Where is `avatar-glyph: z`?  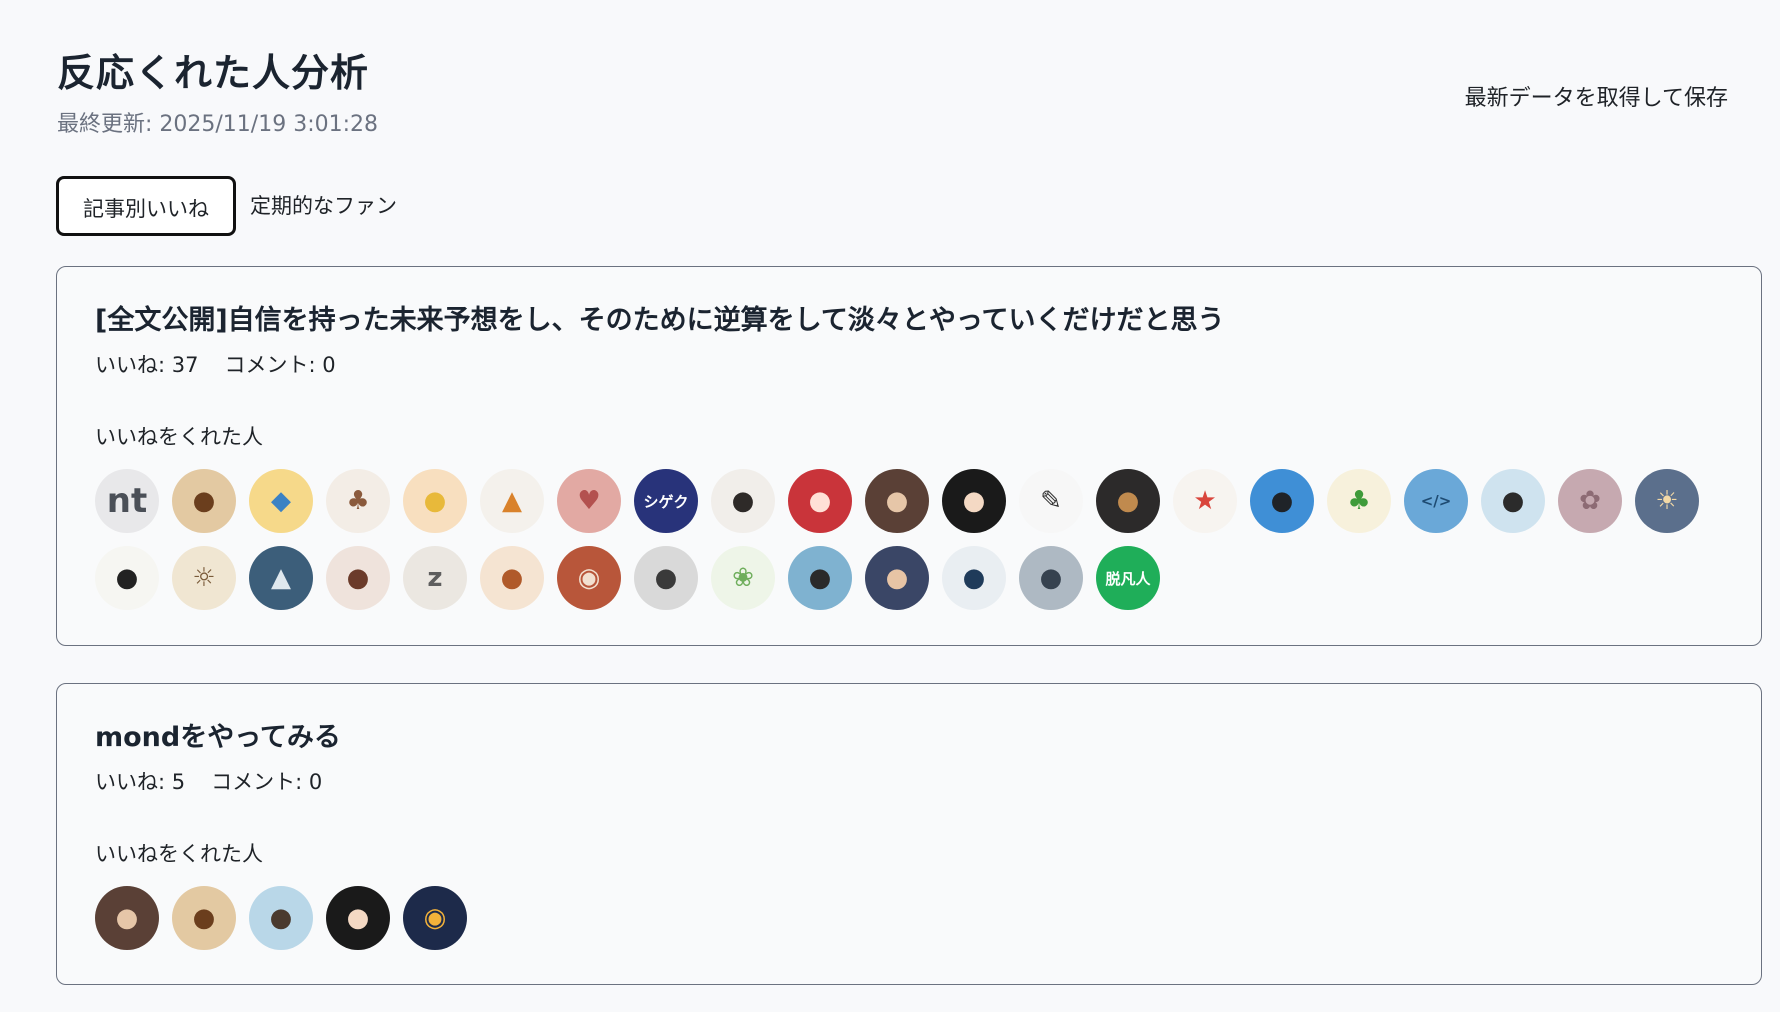
avatar-glyph: z is located at coordinates (435, 578).